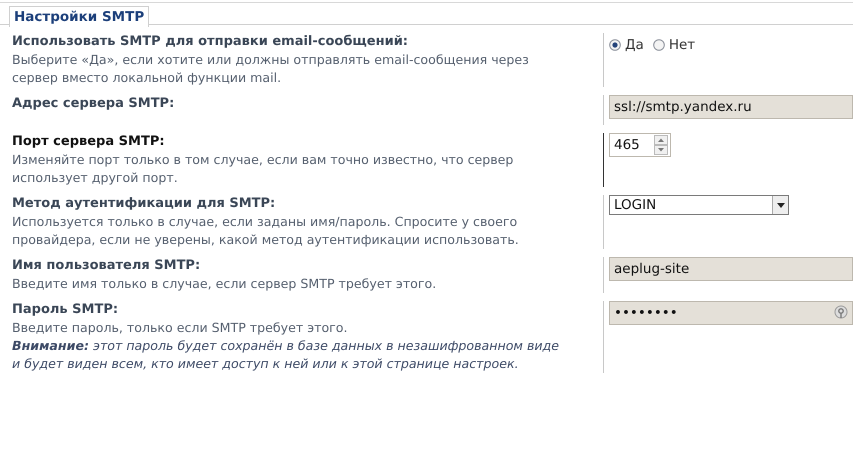 The image size is (853, 449). I want to click on caret-icon, so click(780, 205).